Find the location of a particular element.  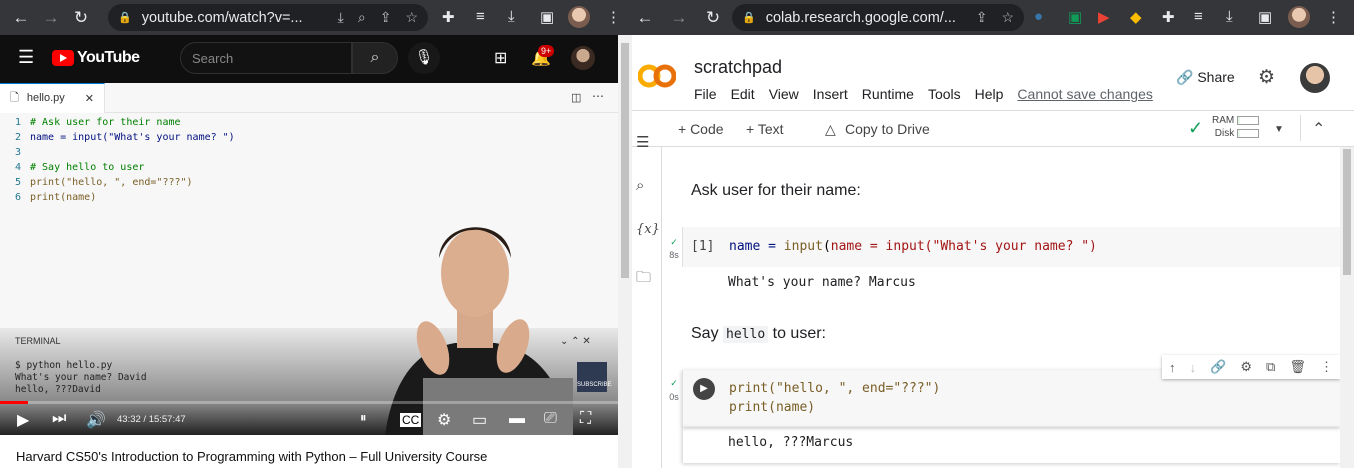

youtube-search-input: Search is located at coordinates (266, 58).